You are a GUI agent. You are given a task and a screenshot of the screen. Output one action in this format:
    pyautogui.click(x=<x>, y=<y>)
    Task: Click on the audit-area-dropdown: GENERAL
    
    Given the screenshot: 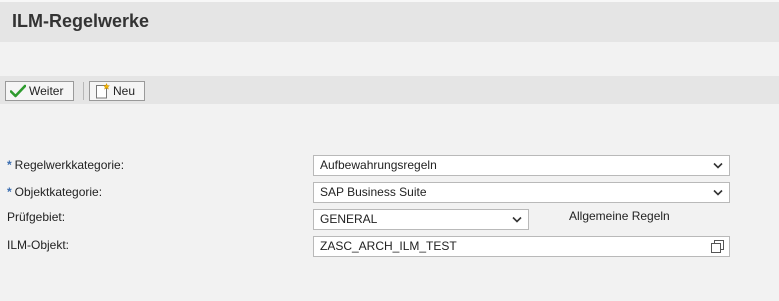 What is the action you would take?
    pyautogui.click(x=421, y=219)
    